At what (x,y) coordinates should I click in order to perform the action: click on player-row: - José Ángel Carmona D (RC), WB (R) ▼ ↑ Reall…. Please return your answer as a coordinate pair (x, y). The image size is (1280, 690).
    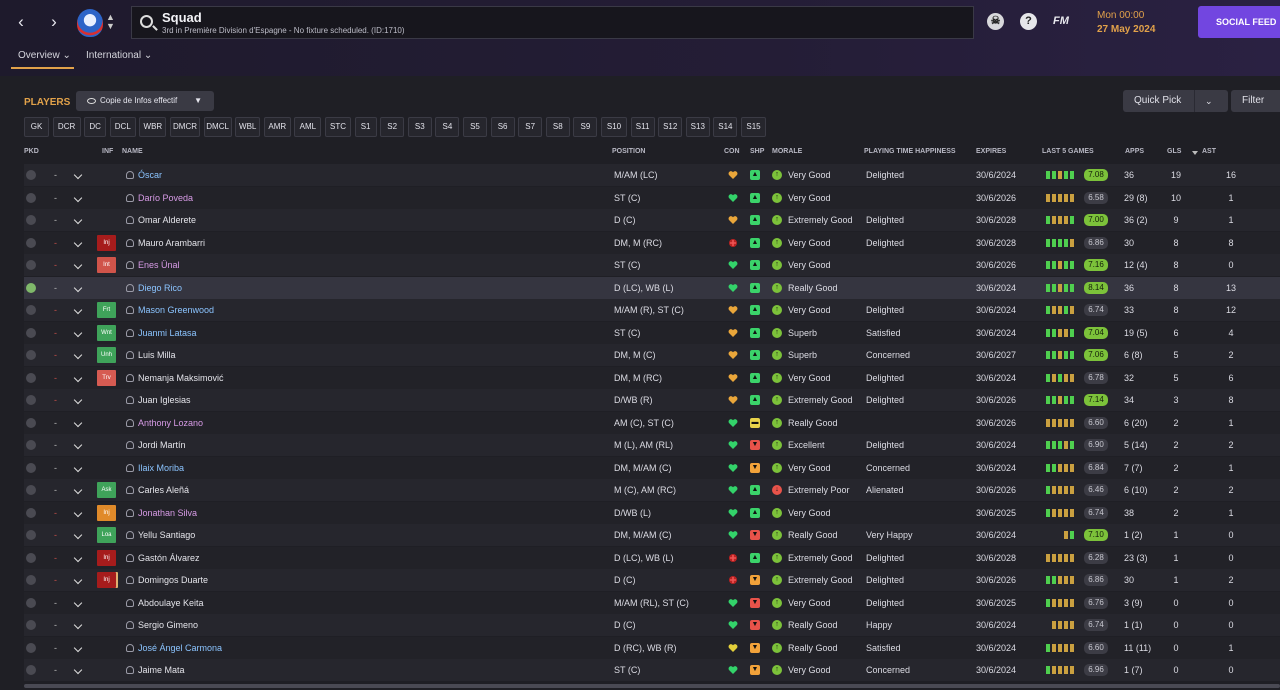
    Looking at the image, I should click on (652, 647).